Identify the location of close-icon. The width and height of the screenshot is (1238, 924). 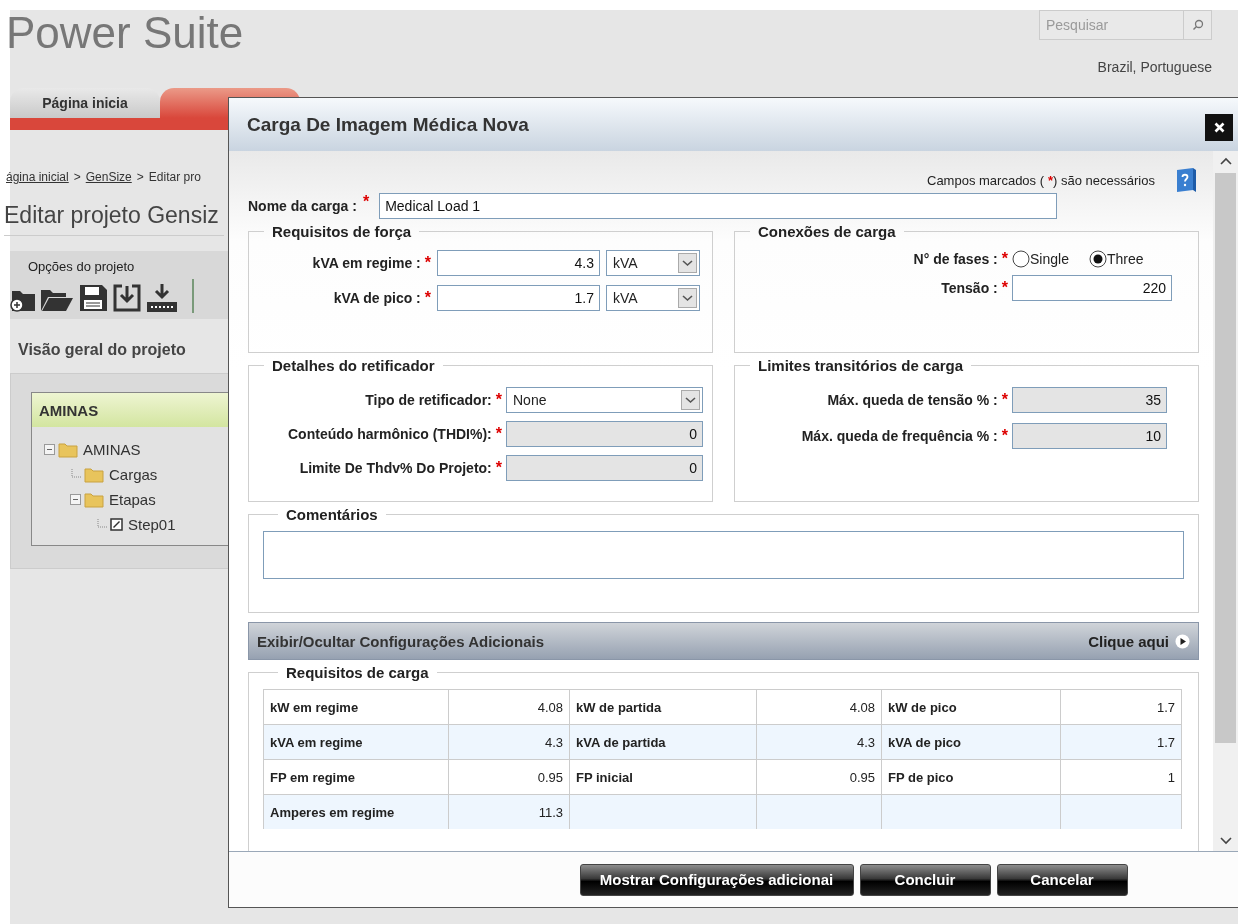
(1219, 127).